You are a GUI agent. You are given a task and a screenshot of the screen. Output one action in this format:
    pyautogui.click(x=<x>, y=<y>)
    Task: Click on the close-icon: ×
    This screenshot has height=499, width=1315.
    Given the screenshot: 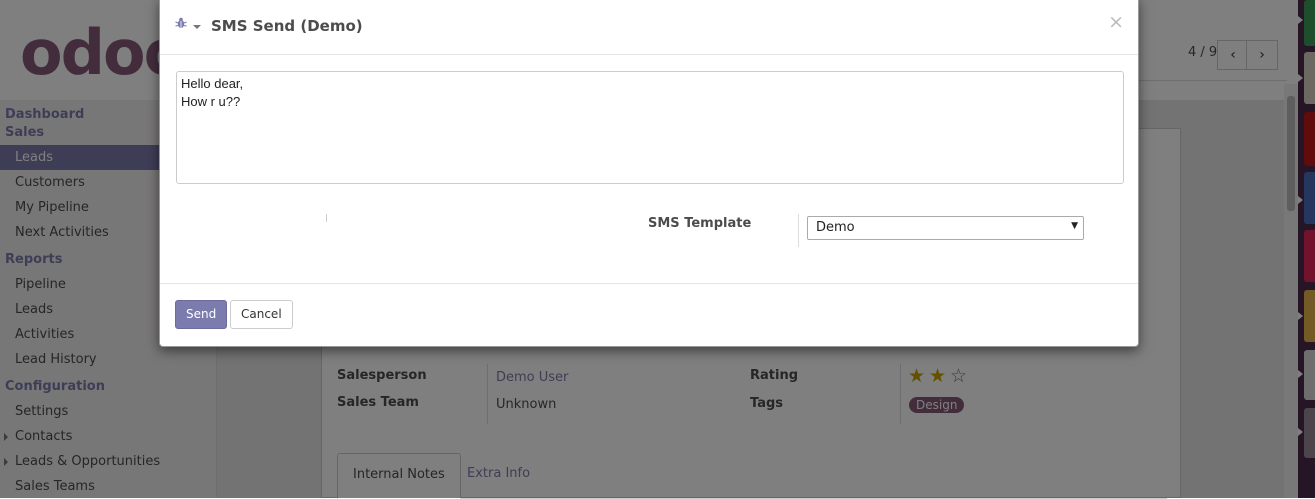 What is the action you would take?
    pyautogui.click(x=1116, y=22)
    